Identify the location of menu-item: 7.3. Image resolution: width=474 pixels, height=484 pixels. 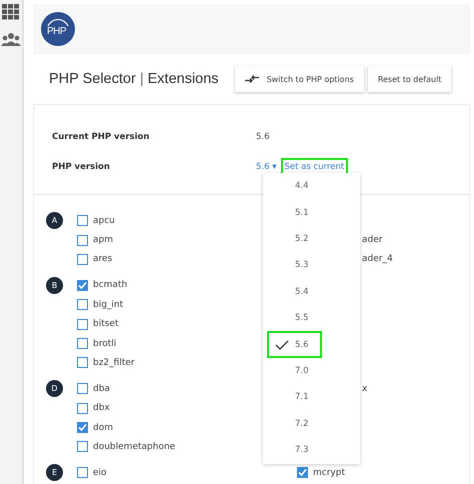
(294, 450).